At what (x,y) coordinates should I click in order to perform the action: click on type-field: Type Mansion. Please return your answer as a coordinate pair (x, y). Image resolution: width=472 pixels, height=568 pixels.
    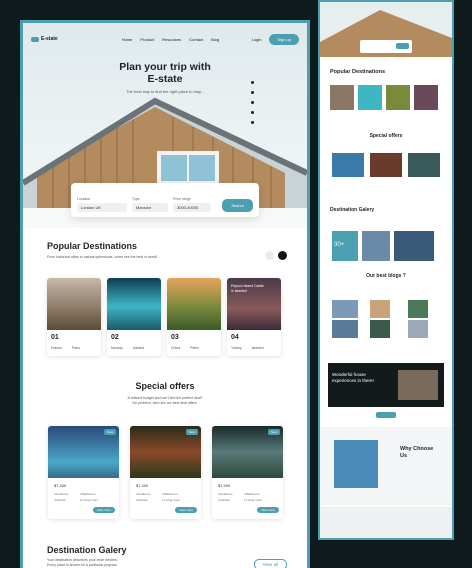
    Looking at the image, I should click on (150, 204).